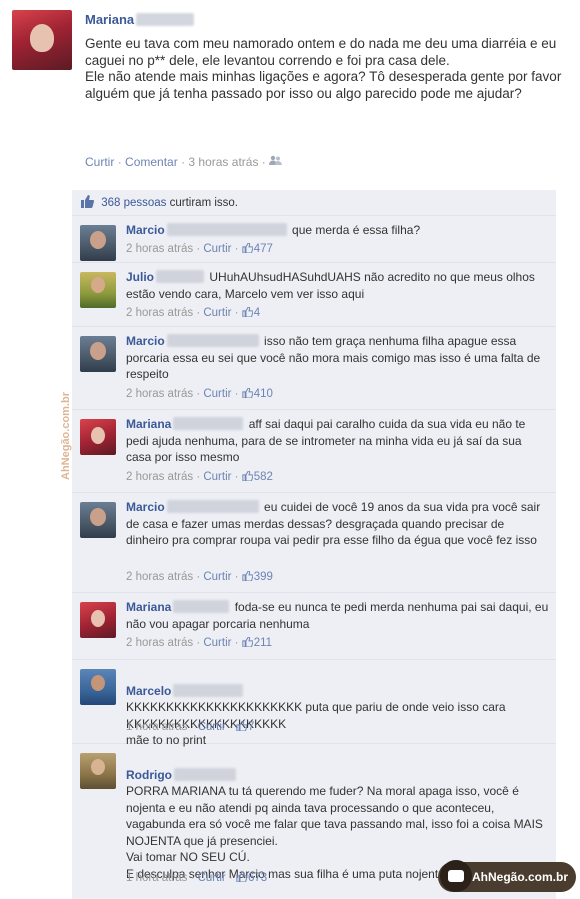 The image size is (580, 899). I want to click on post-time: 3 horas atrás, so click(223, 162).